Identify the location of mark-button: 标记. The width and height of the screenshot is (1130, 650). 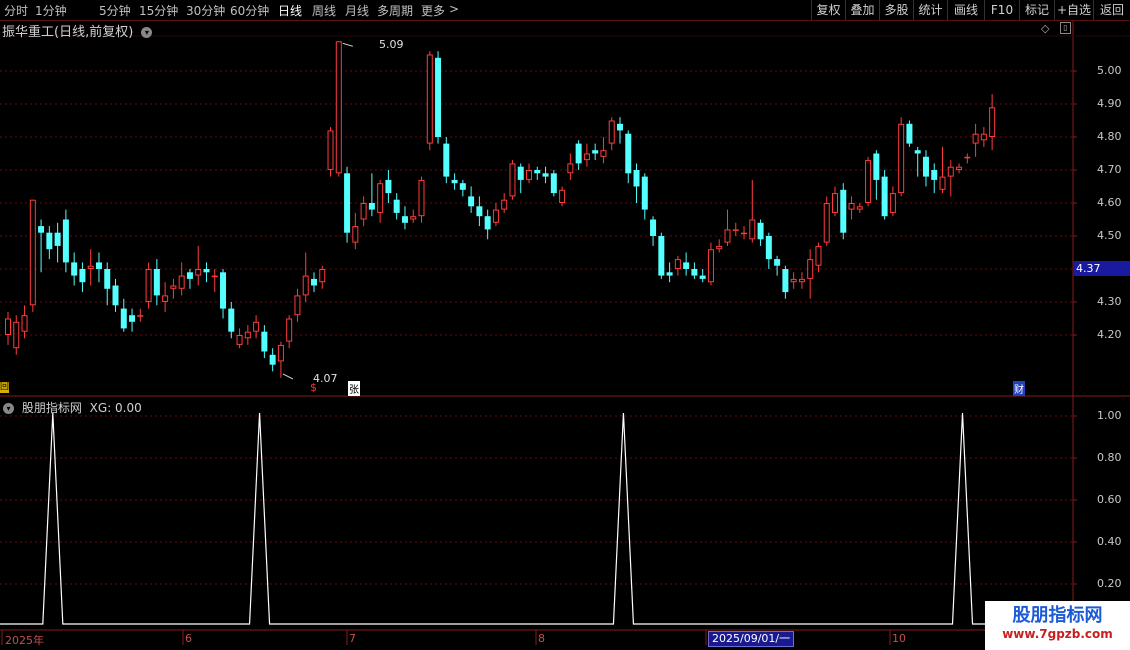
(1036, 10).